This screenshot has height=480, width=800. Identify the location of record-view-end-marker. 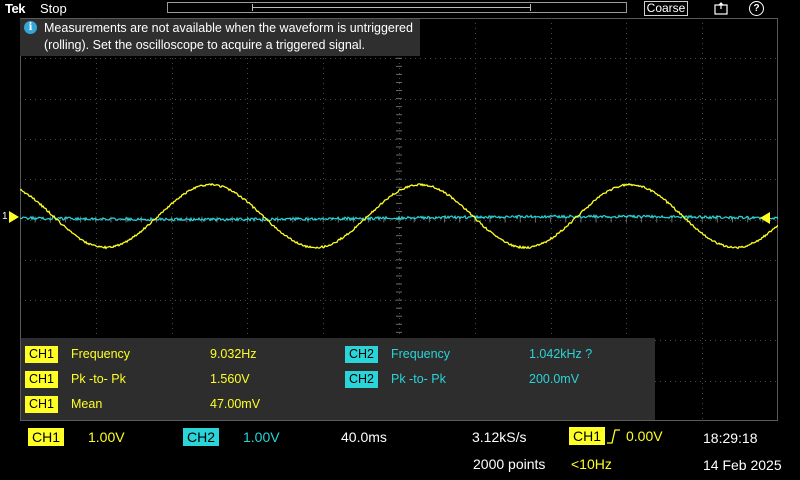
(530, 7).